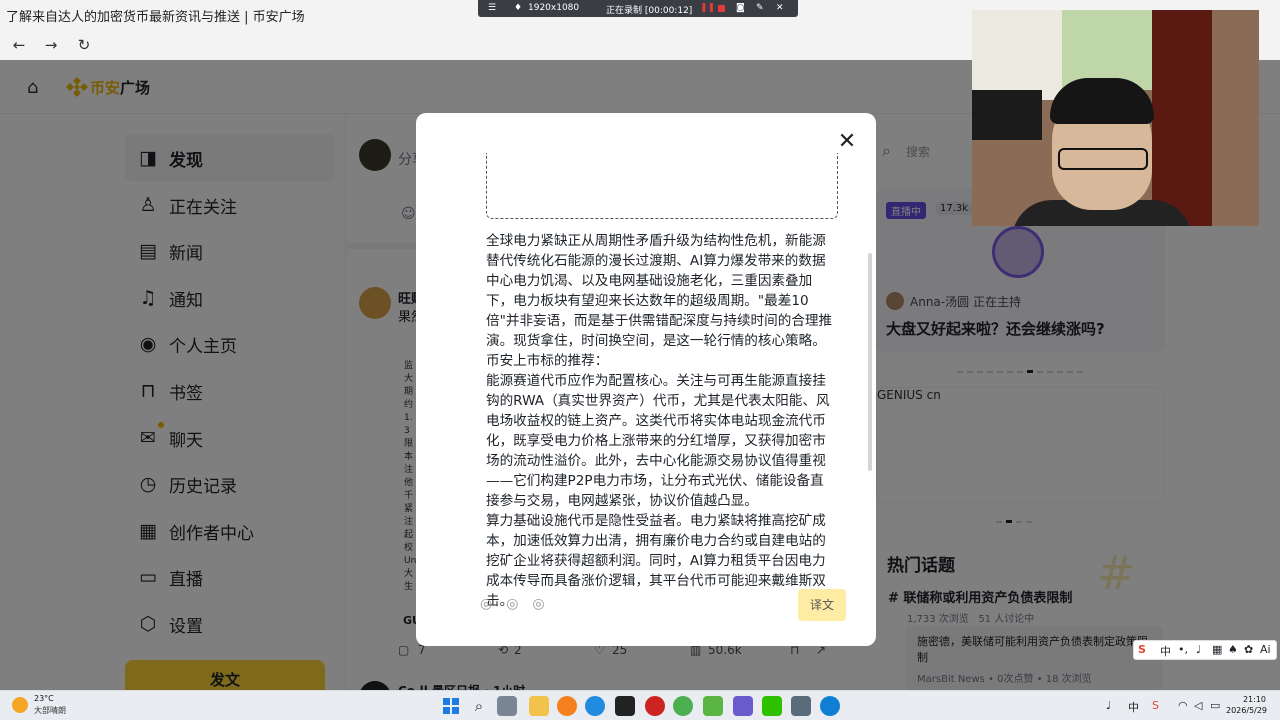 The image size is (1280, 720). I want to click on ai-icon: Ai, so click(1265, 649).